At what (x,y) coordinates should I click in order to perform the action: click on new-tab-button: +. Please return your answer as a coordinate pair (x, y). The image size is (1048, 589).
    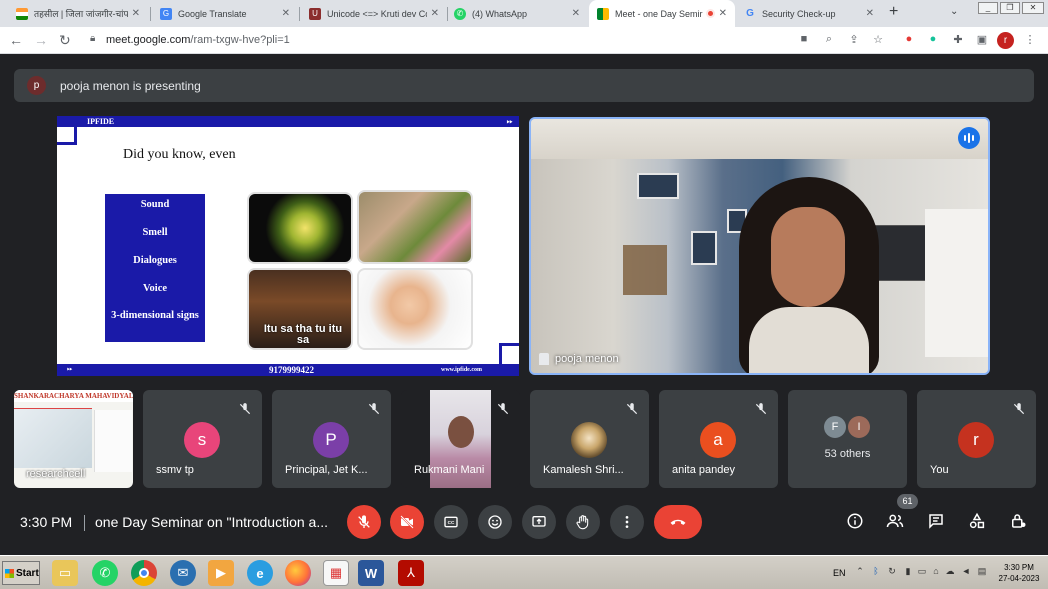
    Looking at the image, I should click on (893, 12).